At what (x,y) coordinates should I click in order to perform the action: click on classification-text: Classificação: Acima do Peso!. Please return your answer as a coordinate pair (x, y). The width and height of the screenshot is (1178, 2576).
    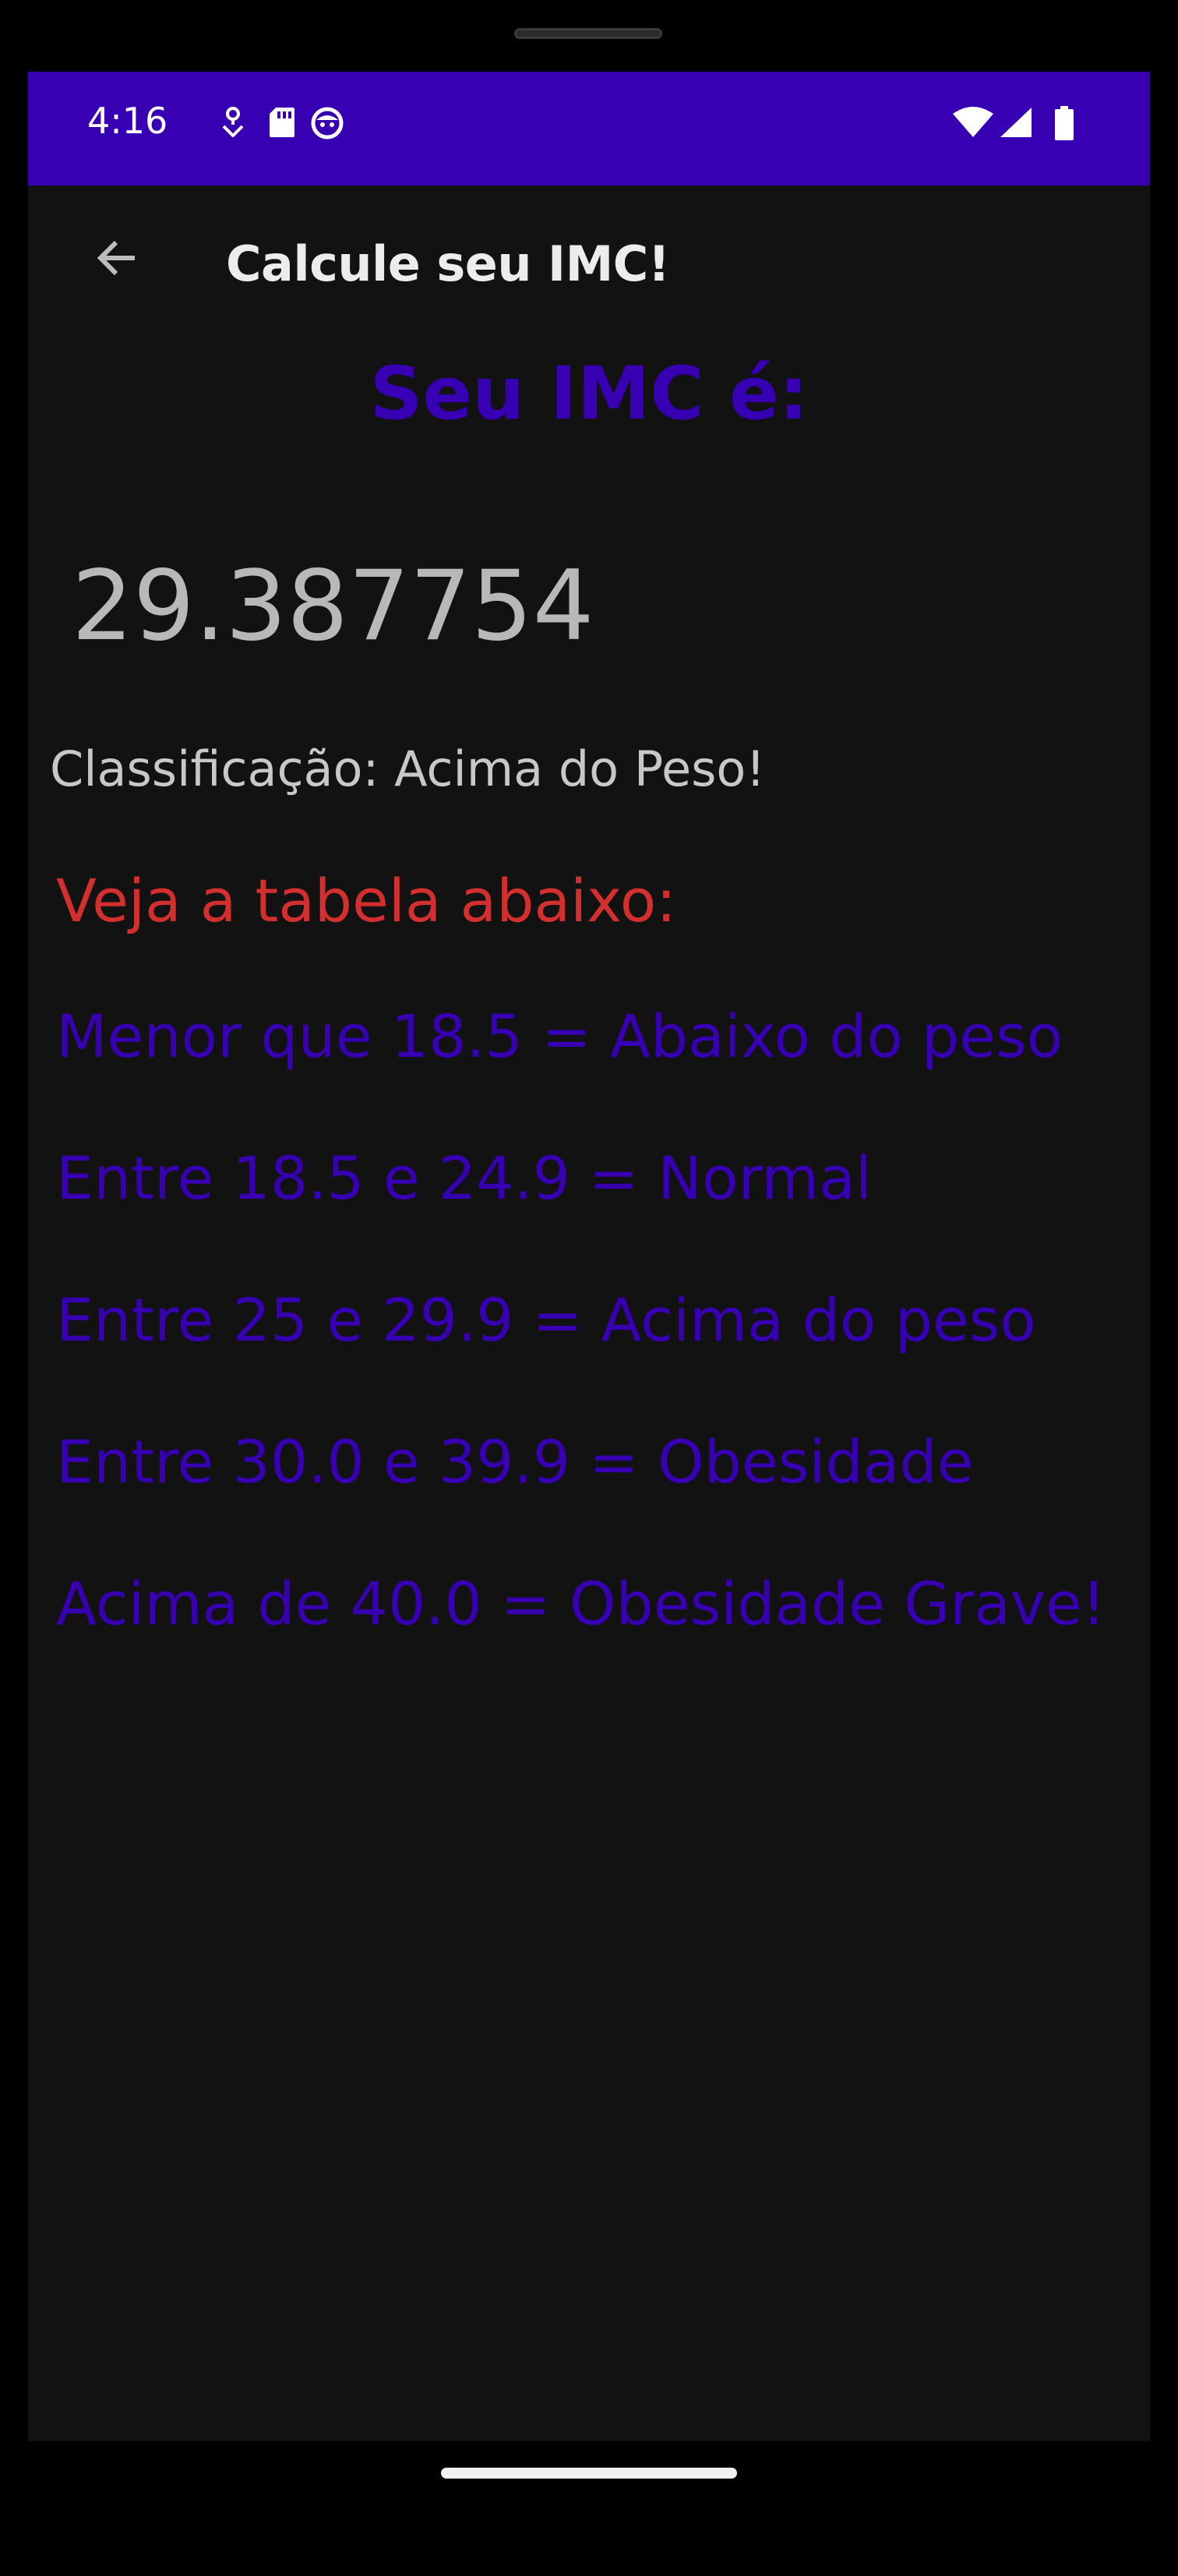
    Looking at the image, I should click on (408, 768).